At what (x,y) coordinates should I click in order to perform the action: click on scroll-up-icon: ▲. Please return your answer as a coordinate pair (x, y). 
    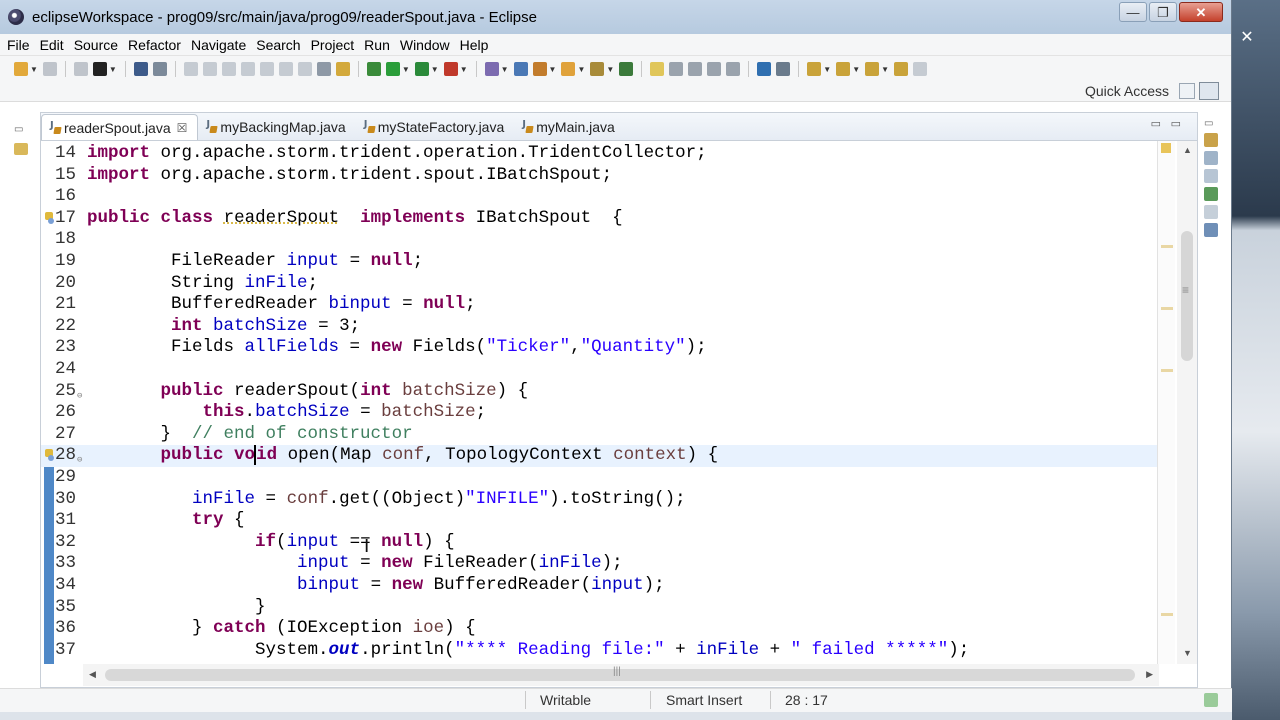
    Looking at the image, I should click on (1187, 150).